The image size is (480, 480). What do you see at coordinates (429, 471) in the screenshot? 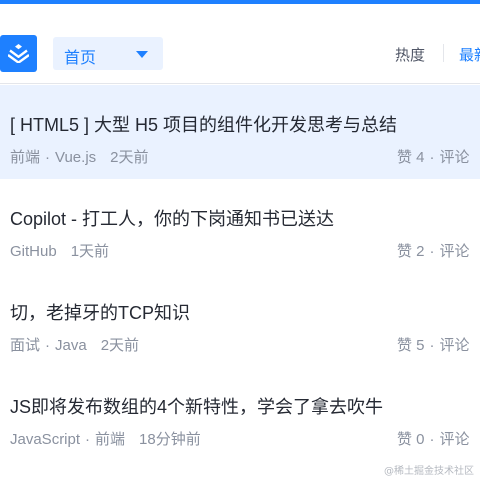
I see `watermark: @稀土掘金技术社区` at bounding box center [429, 471].